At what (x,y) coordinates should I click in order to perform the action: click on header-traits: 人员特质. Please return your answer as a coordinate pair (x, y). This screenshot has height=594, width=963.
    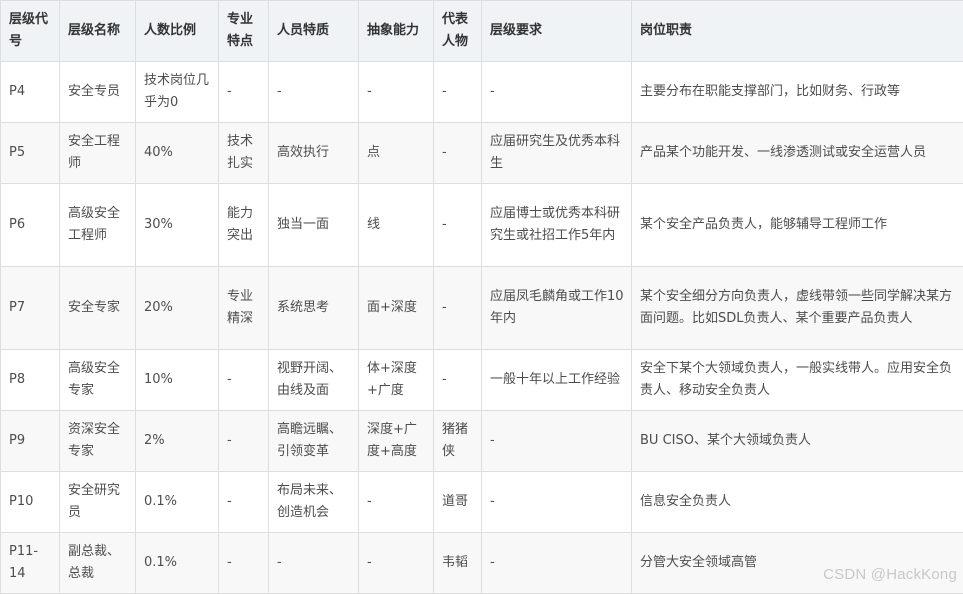
    Looking at the image, I should click on (314, 31).